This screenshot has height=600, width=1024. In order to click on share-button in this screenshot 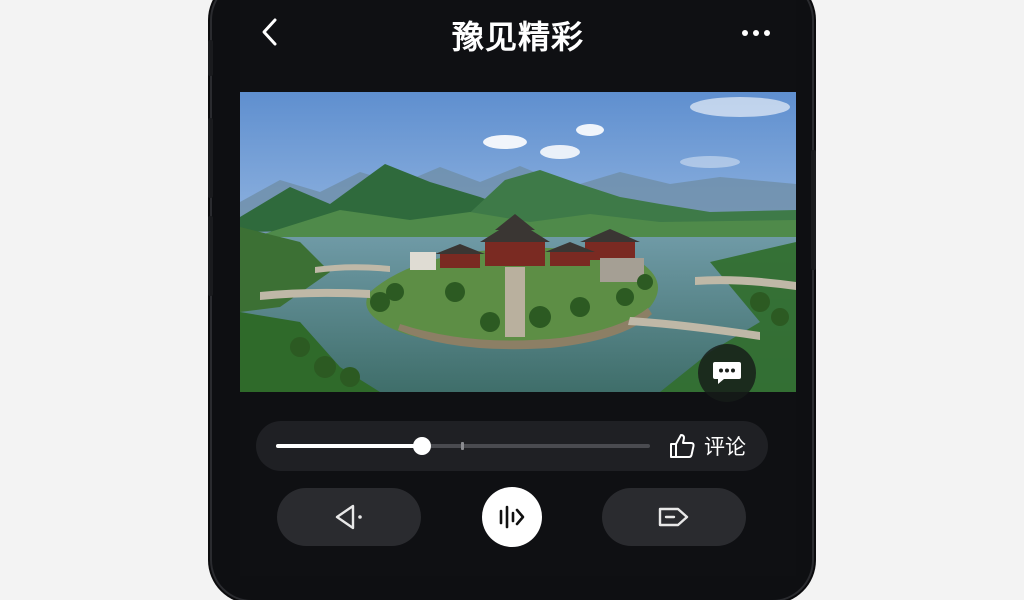, I will do `click(674, 517)`.